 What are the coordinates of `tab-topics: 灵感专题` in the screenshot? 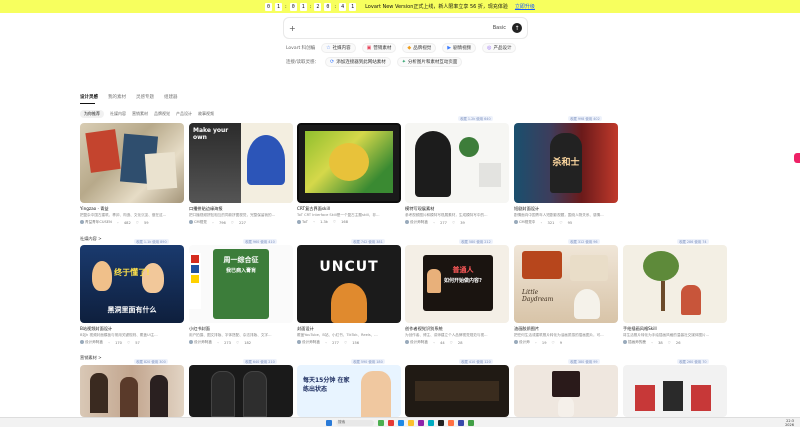 It's located at (145, 97).